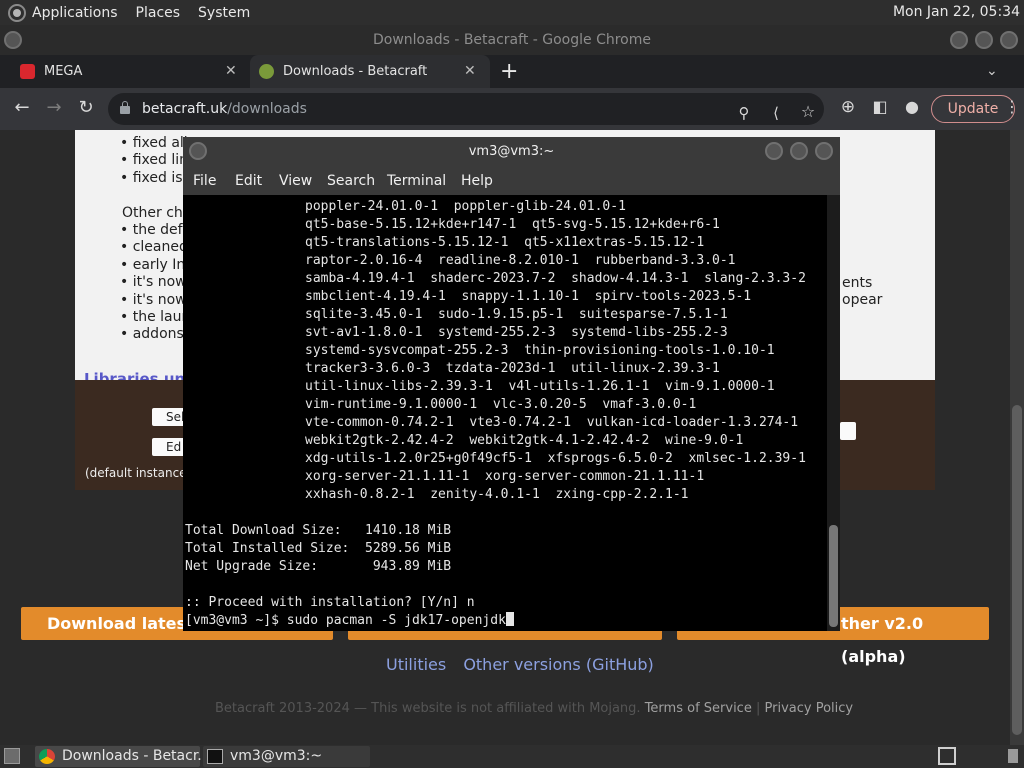 The image size is (1024, 768). What do you see at coordinates (809, 708) in the screenshot?
I see `privacy-link: Privacy Policy` at bounding box center [809, 708].